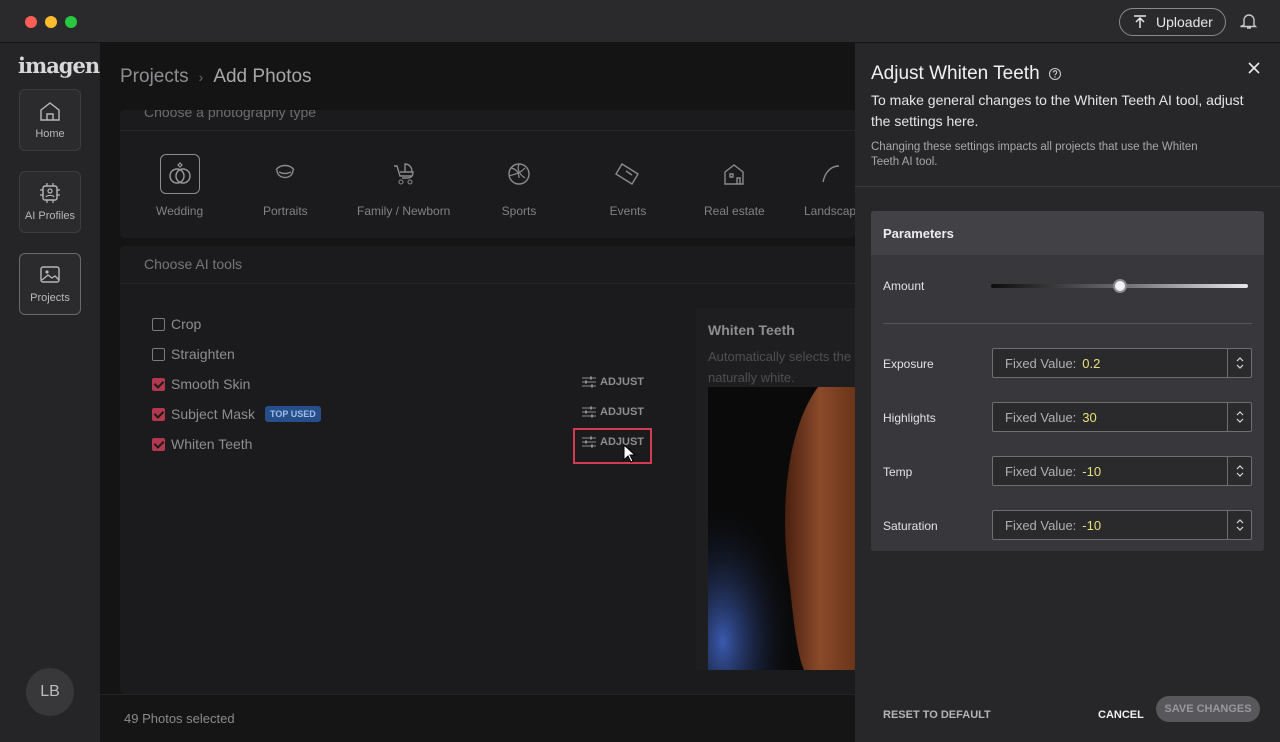 The image size is (1280, 742). Describe the element at coordinates (613, 412) in the screenshot. I see `adjust-subject-mask-button: ADJUST` at that location.